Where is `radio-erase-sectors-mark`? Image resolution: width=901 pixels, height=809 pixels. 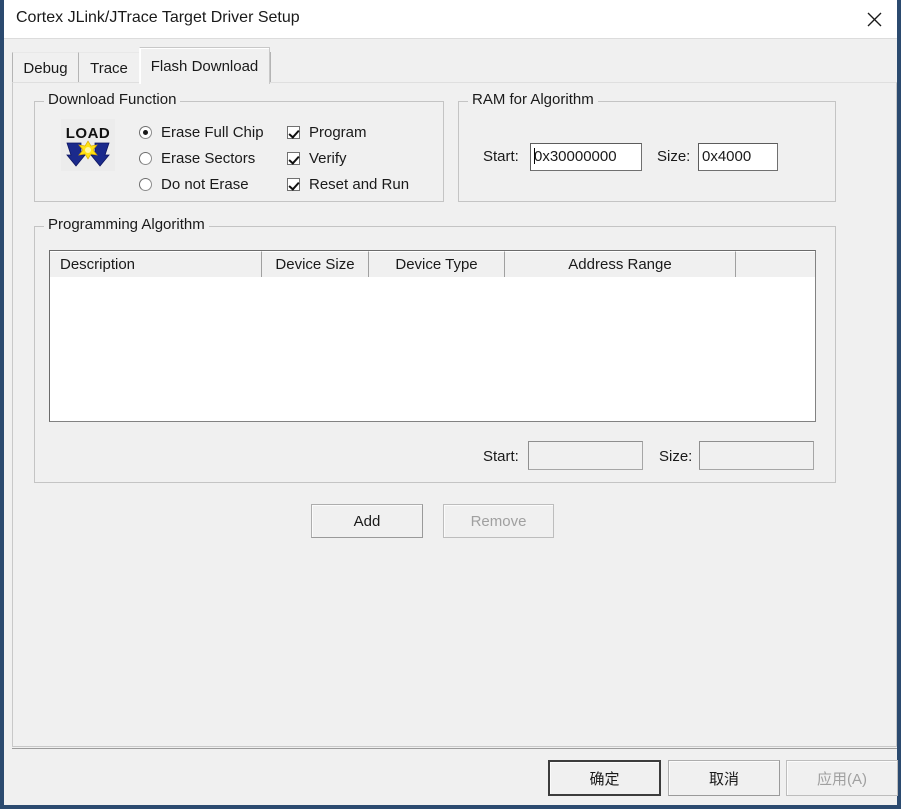 radio-erase-sectors-mark is located at coordinates (145, 158).